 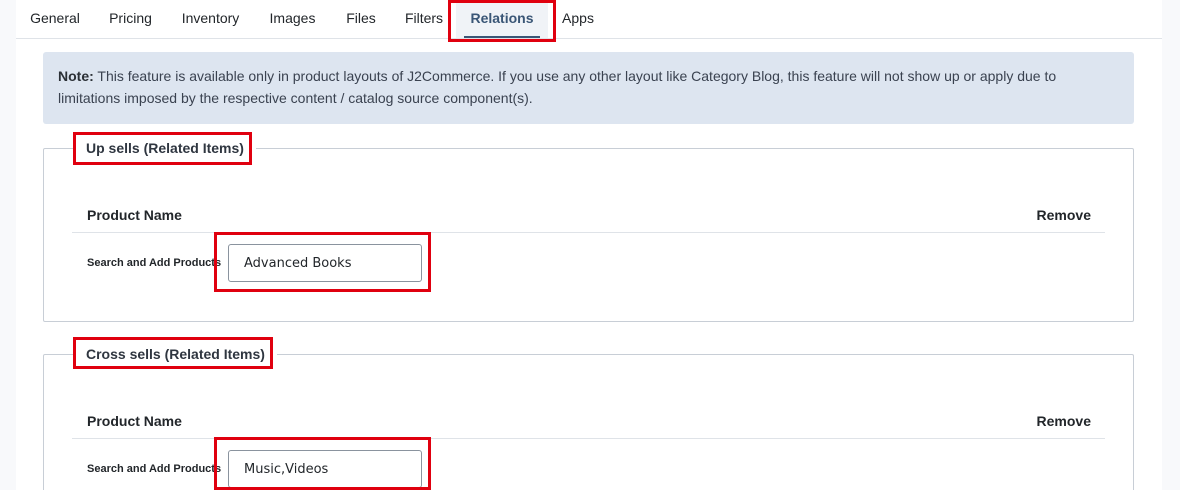 What do you see at coordinates (76, 76) in the screenshot?
I see `note-prefix: Note:` at bounding box center [76, 76].